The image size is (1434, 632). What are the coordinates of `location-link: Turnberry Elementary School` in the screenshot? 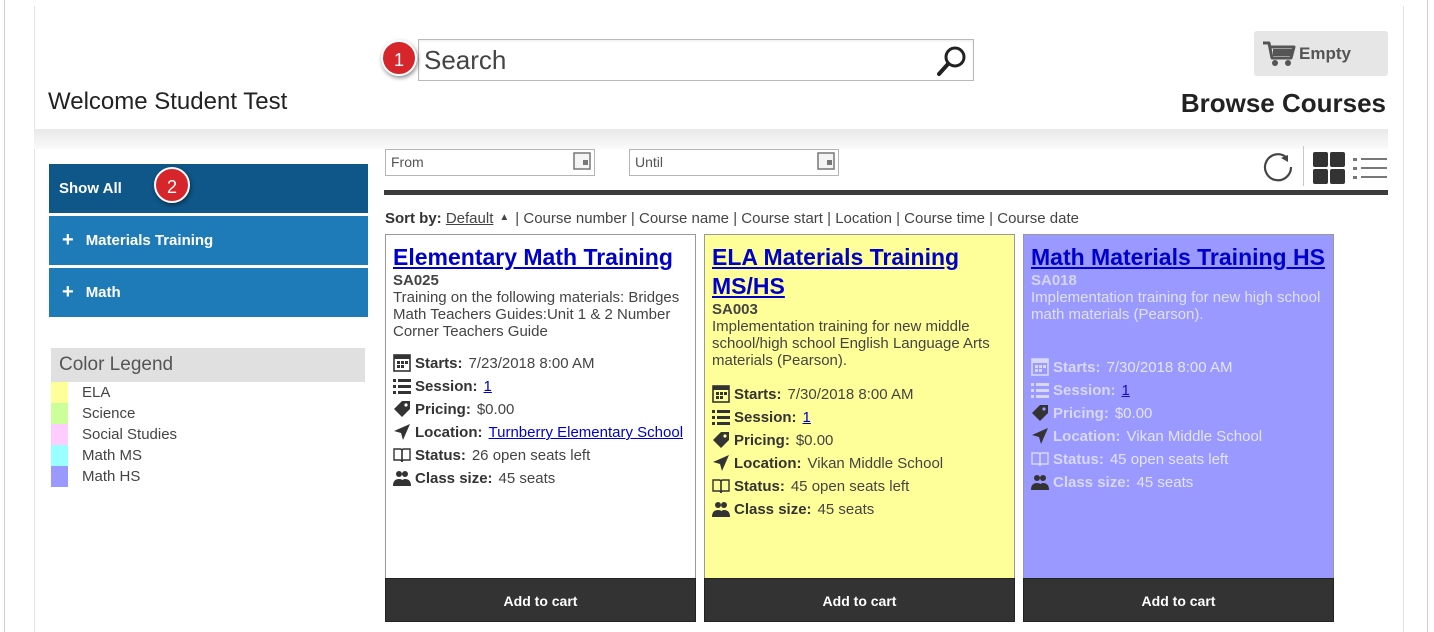 It's located at (586, 432).